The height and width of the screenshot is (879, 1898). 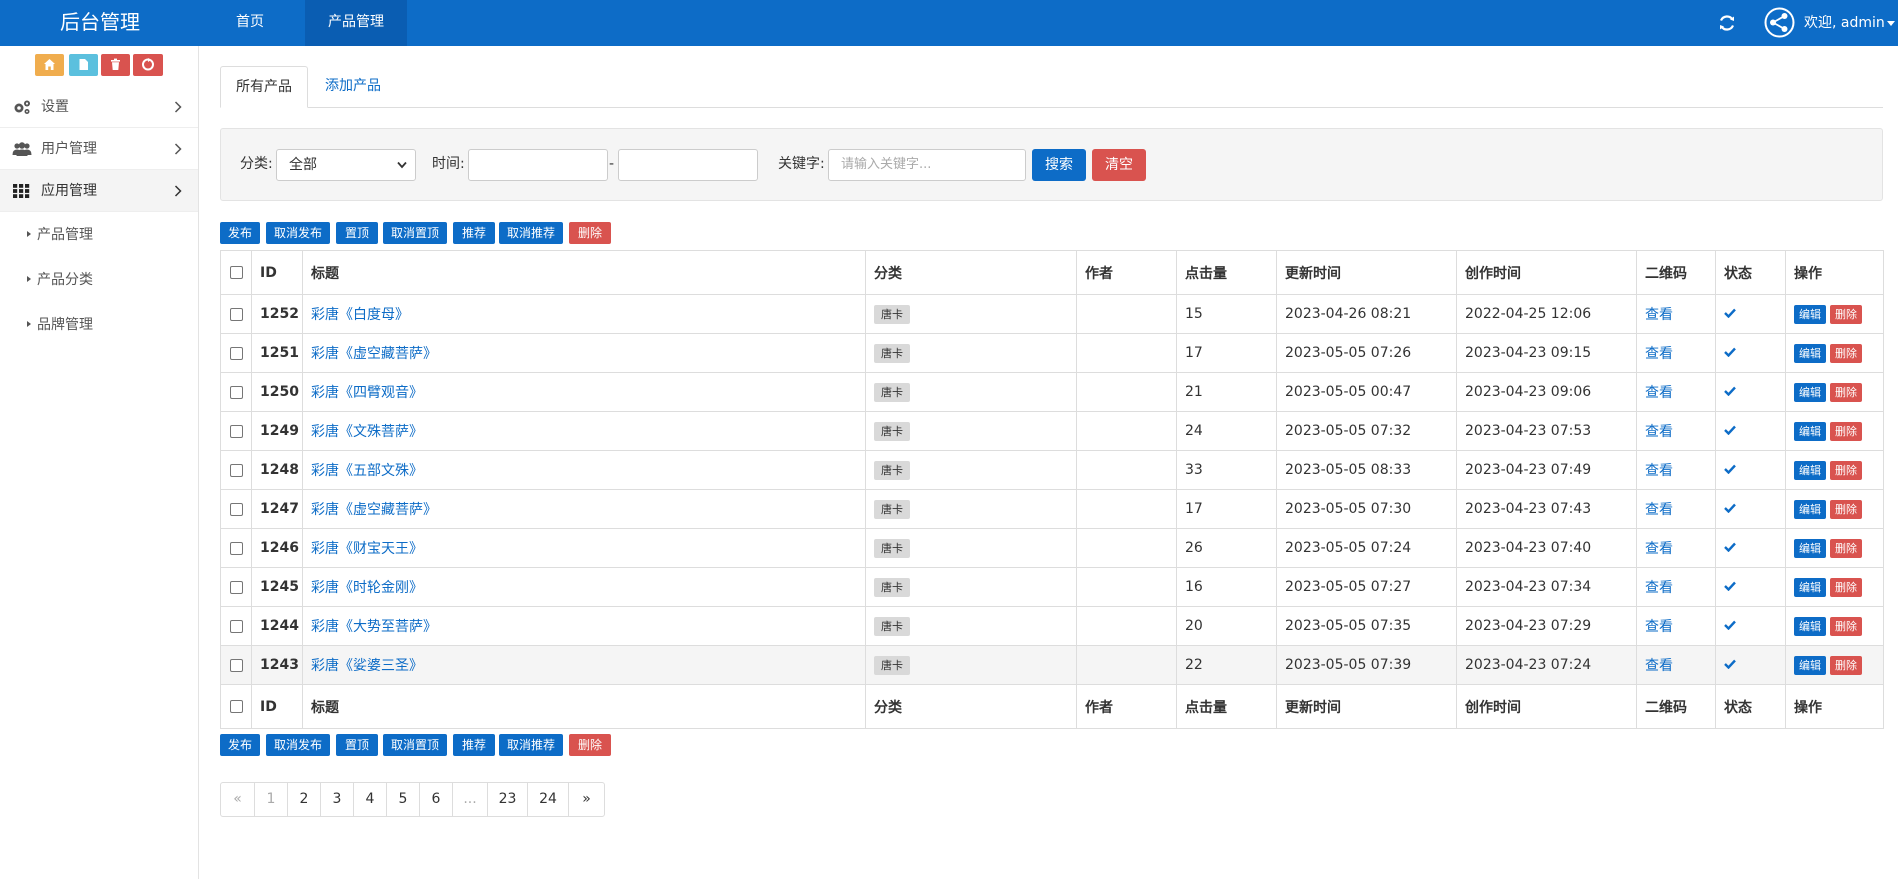 I want to click on col-header-updated: 更新时间, so click(x=1366, y=272).